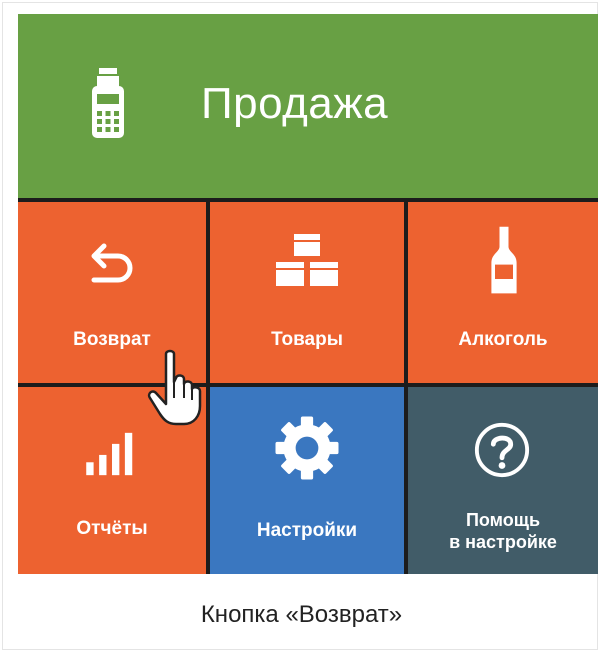 Image resolution: width=603 pixels, height=655 pixels. What do you see at coordinates (503, 339) in the screenshot?
I see `alcohol-label: Алкоголь` at bounding box center [503, 339].